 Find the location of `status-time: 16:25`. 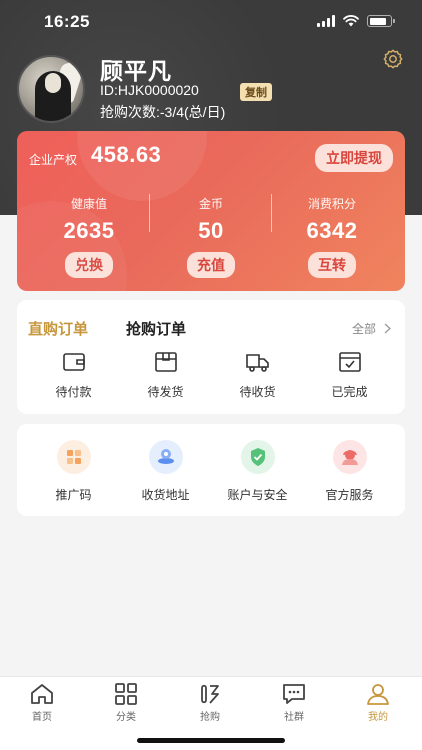

status-time: 16:25 is located at coordinates (67, 21).